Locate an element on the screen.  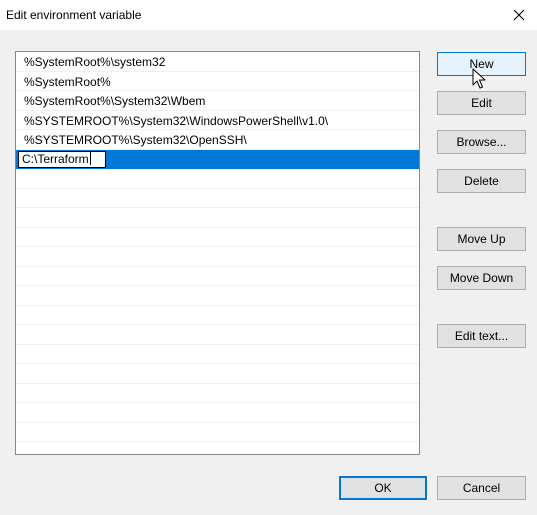
list-item: %SystemRoot%\System32\Wbem is located at coordinates (217, 101).